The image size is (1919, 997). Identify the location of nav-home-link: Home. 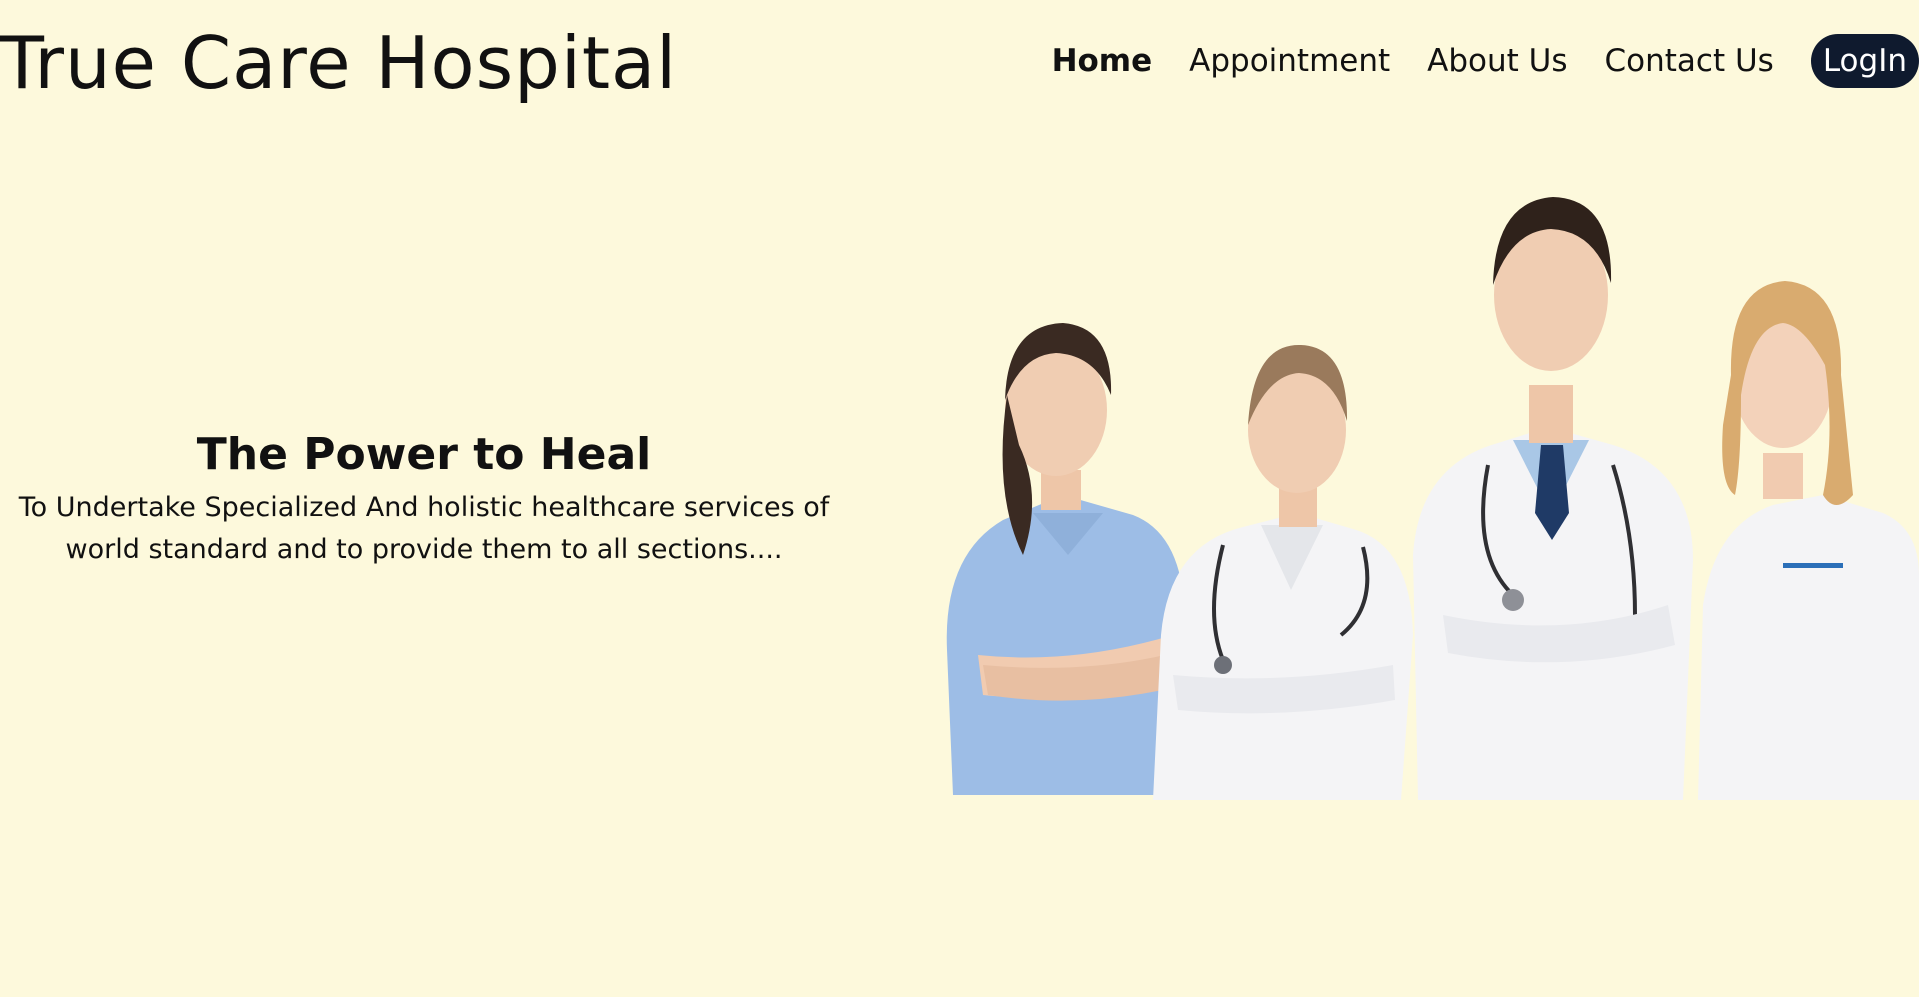
(1102, 61).